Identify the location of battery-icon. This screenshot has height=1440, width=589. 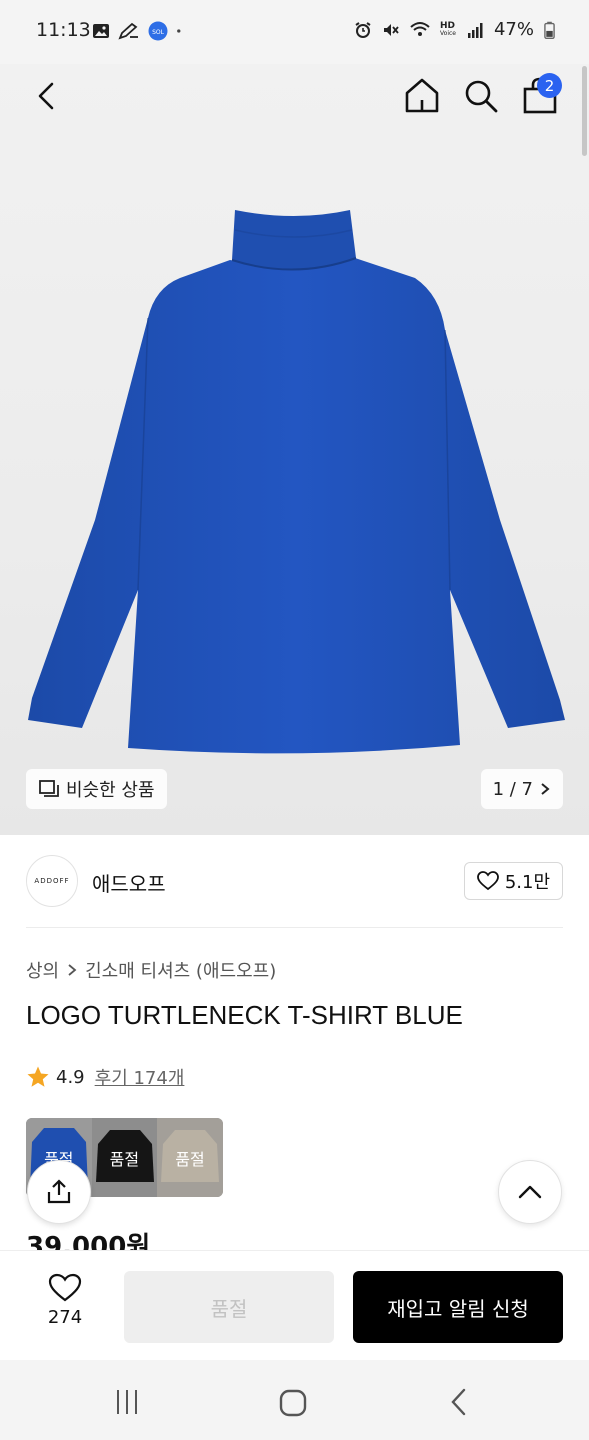
(549, 30).